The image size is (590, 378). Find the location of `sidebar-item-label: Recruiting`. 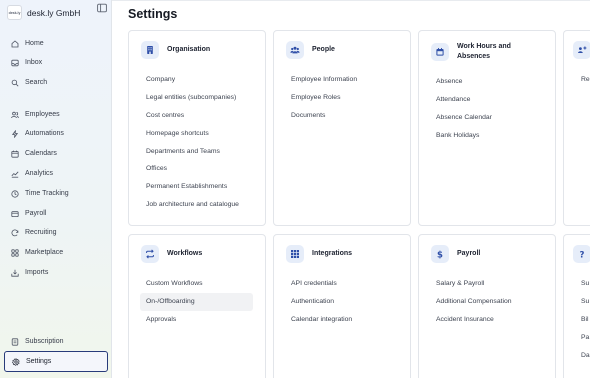

sidebar-item-label: Recruiting is located at coordinates (41, 232).